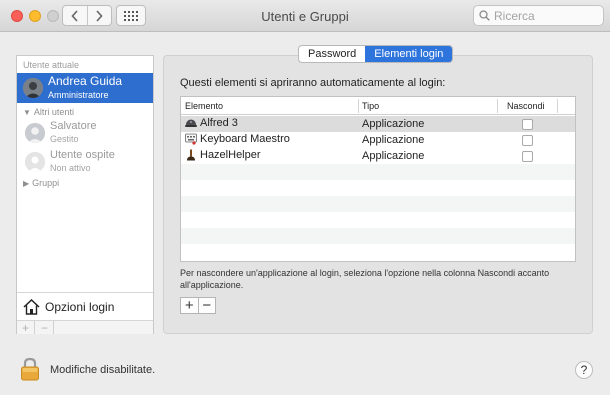  What do you see at coordinates (219, 123) in the screenshot?
I see `item-name: Alfred 3` at bounding box center [219, 123].